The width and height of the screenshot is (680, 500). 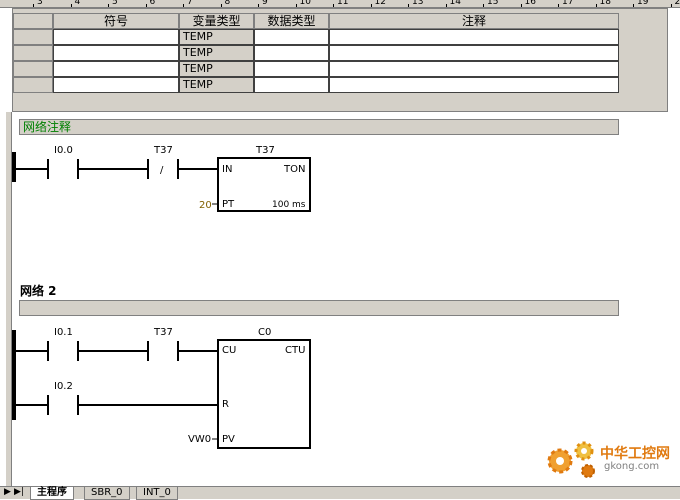 I want to click on timer-name: T37, so click(x=265, y=150).